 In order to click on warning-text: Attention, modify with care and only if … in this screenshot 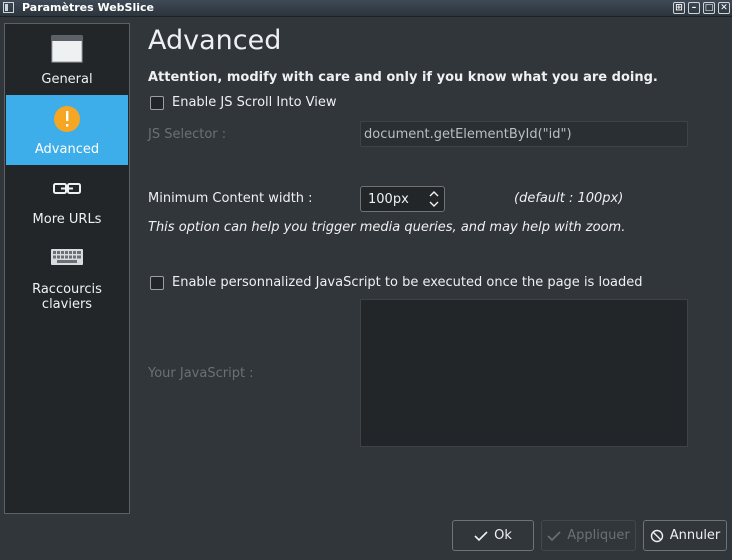, I will do `click(403, 77)`.